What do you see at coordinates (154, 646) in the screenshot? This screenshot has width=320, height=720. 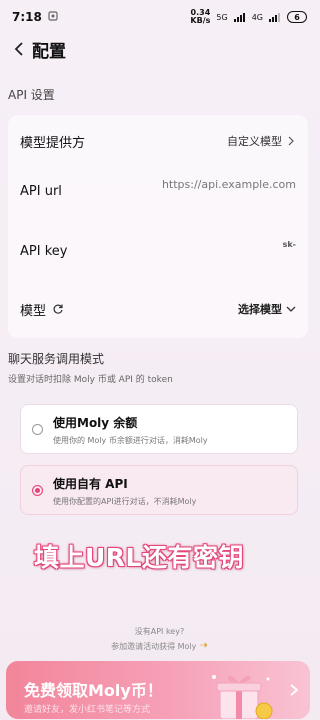 I see `hint-line-2-text: 参加邀请活动获得 Moly` at bounding box center [154, 646].